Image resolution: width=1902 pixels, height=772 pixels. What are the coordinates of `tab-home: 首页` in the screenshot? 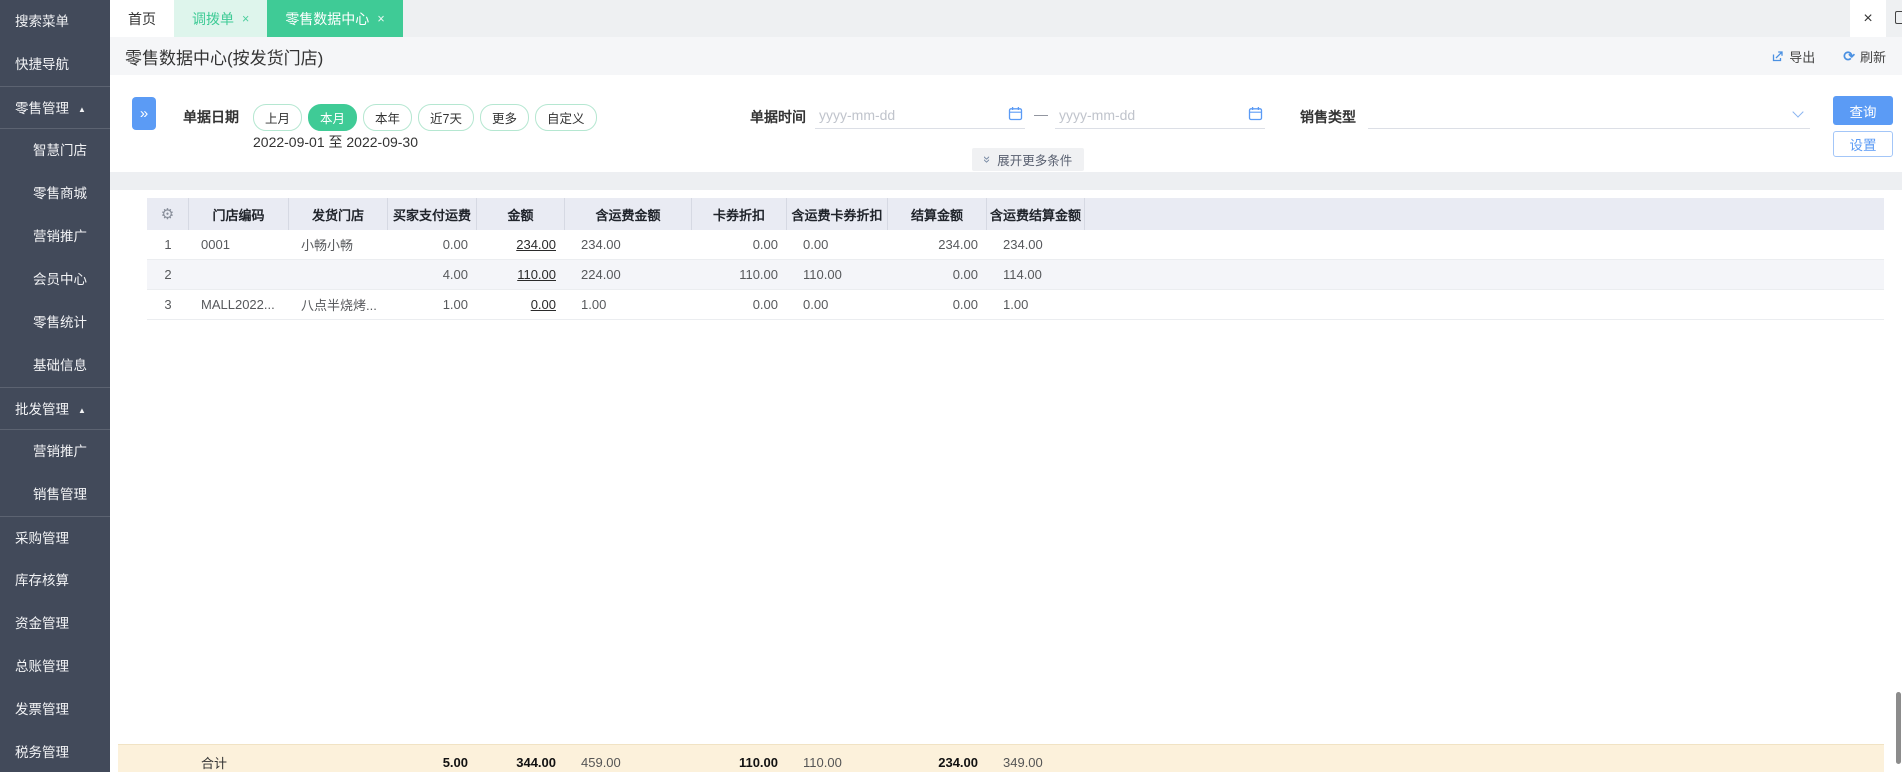 It's located at (142, 18).